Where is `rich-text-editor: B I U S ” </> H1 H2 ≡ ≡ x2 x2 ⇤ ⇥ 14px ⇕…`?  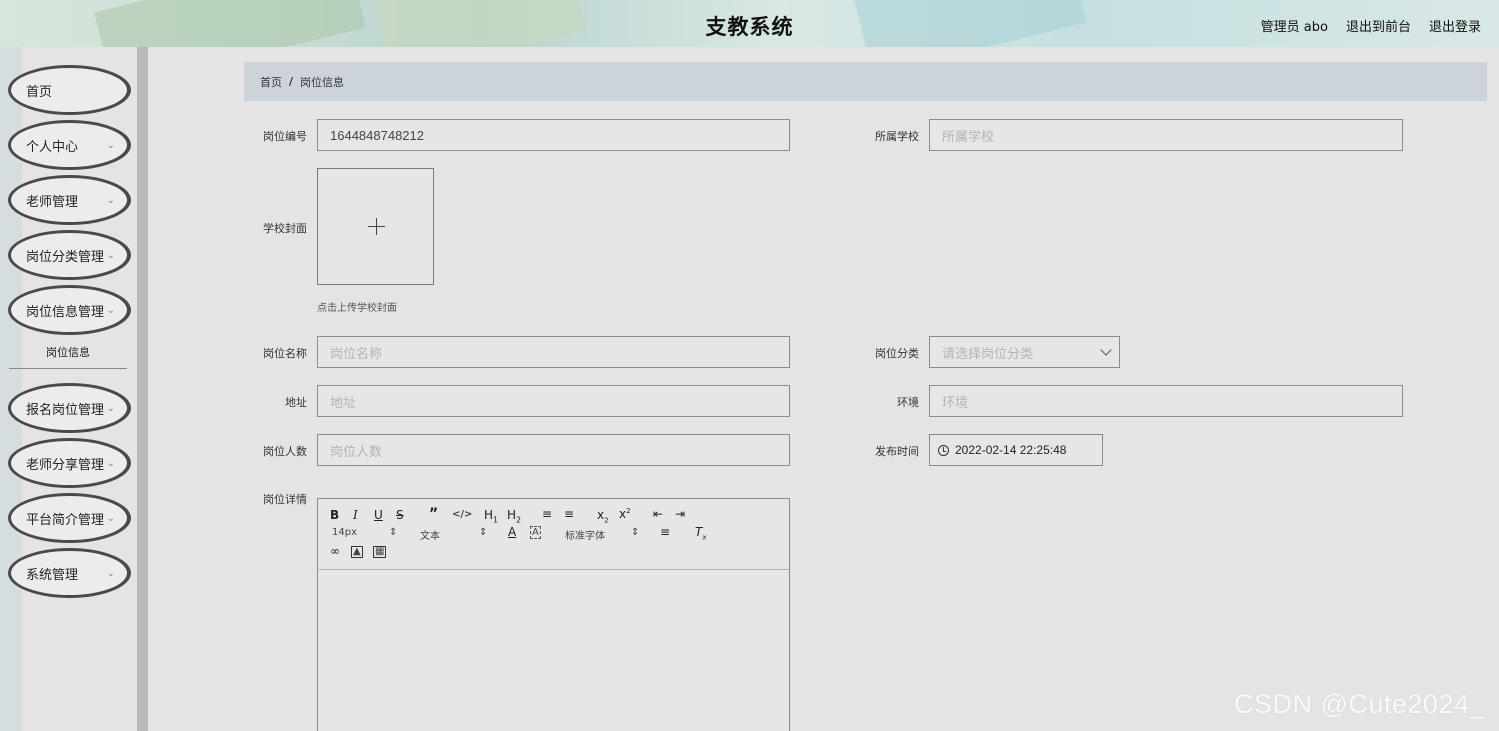
rich-text-editor: B I U S ” </> H1 H2 ≡ ≡ x2 x2 ⇤ ⇥ 14px ⇕… is located at coordinates (553, 614).